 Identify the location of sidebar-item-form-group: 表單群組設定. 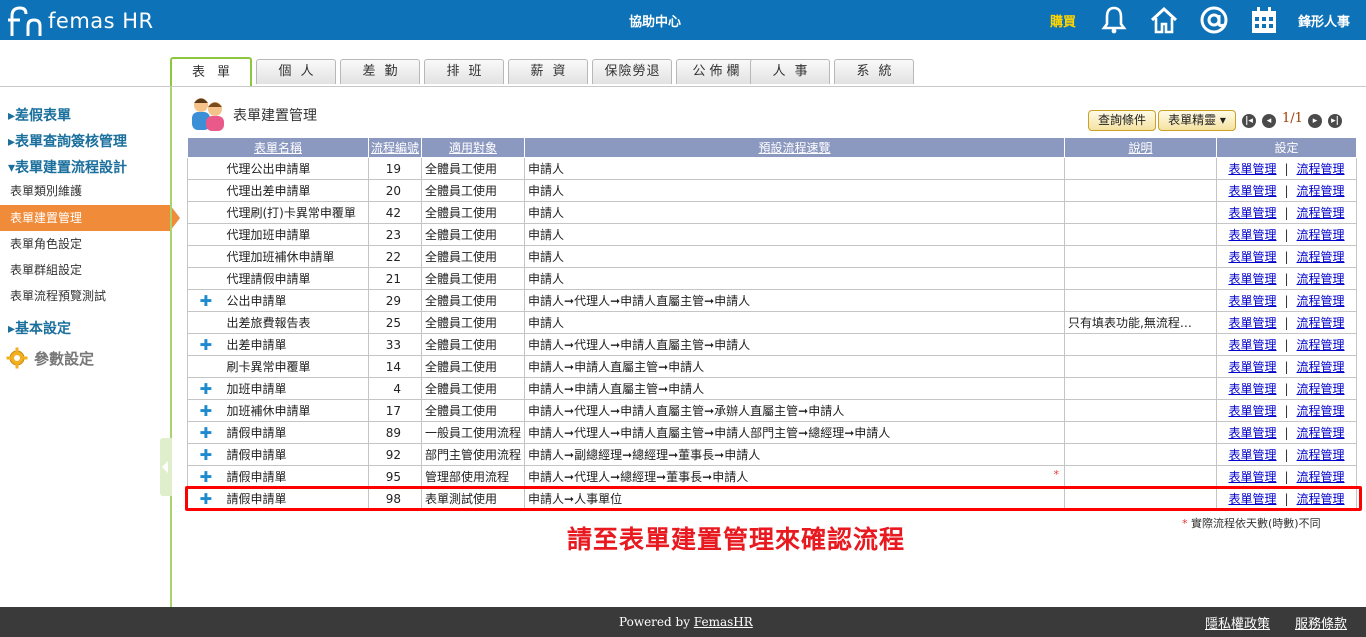
(85, 270).